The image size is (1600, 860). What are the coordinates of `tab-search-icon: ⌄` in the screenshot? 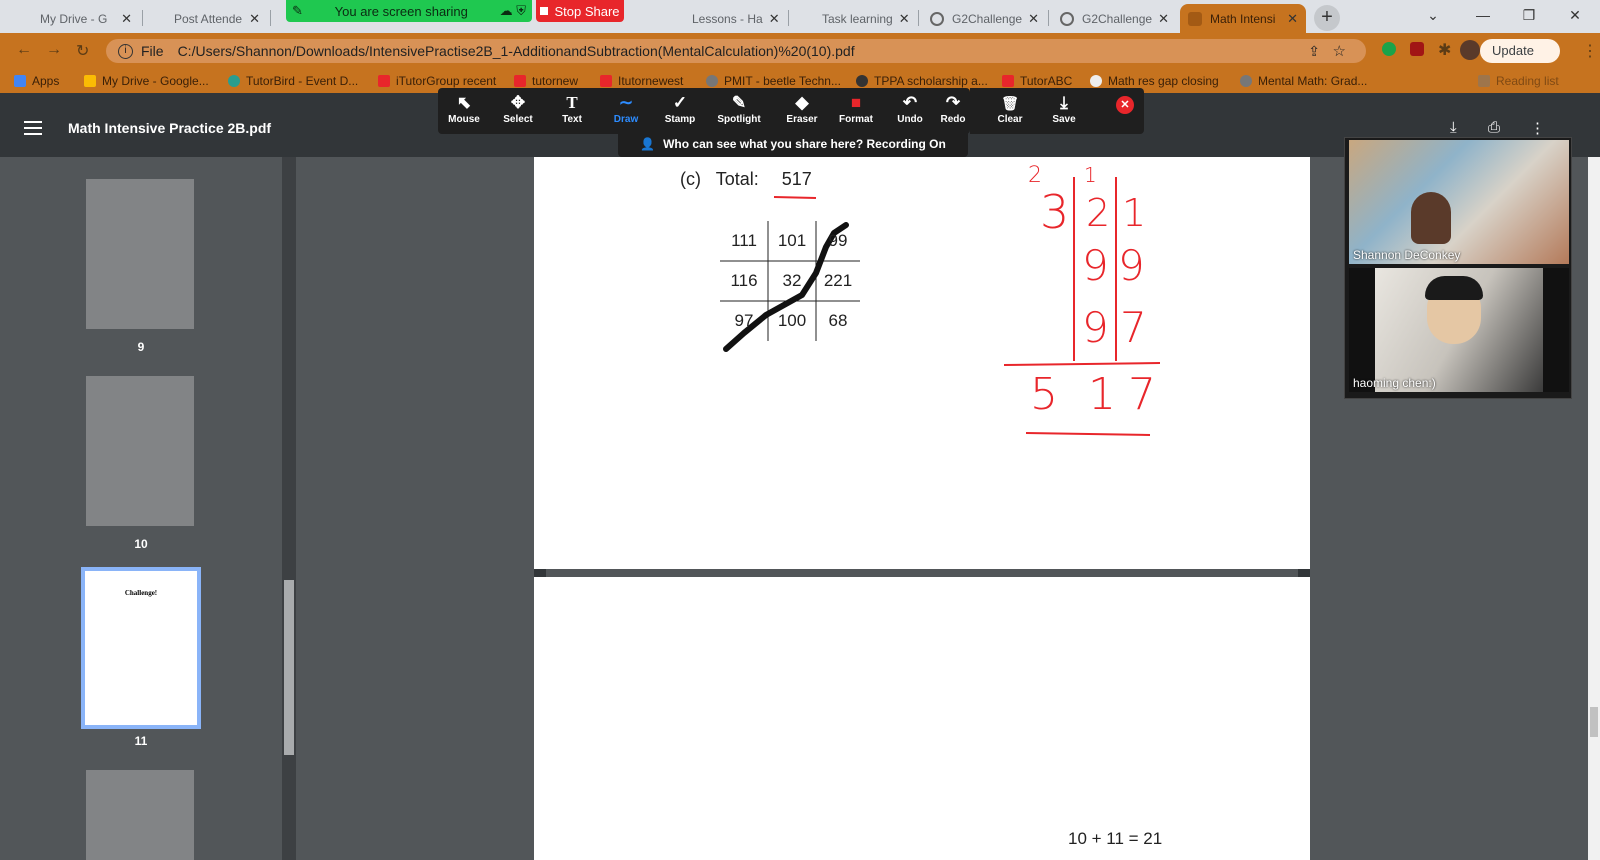 It's located at (1433, 15).